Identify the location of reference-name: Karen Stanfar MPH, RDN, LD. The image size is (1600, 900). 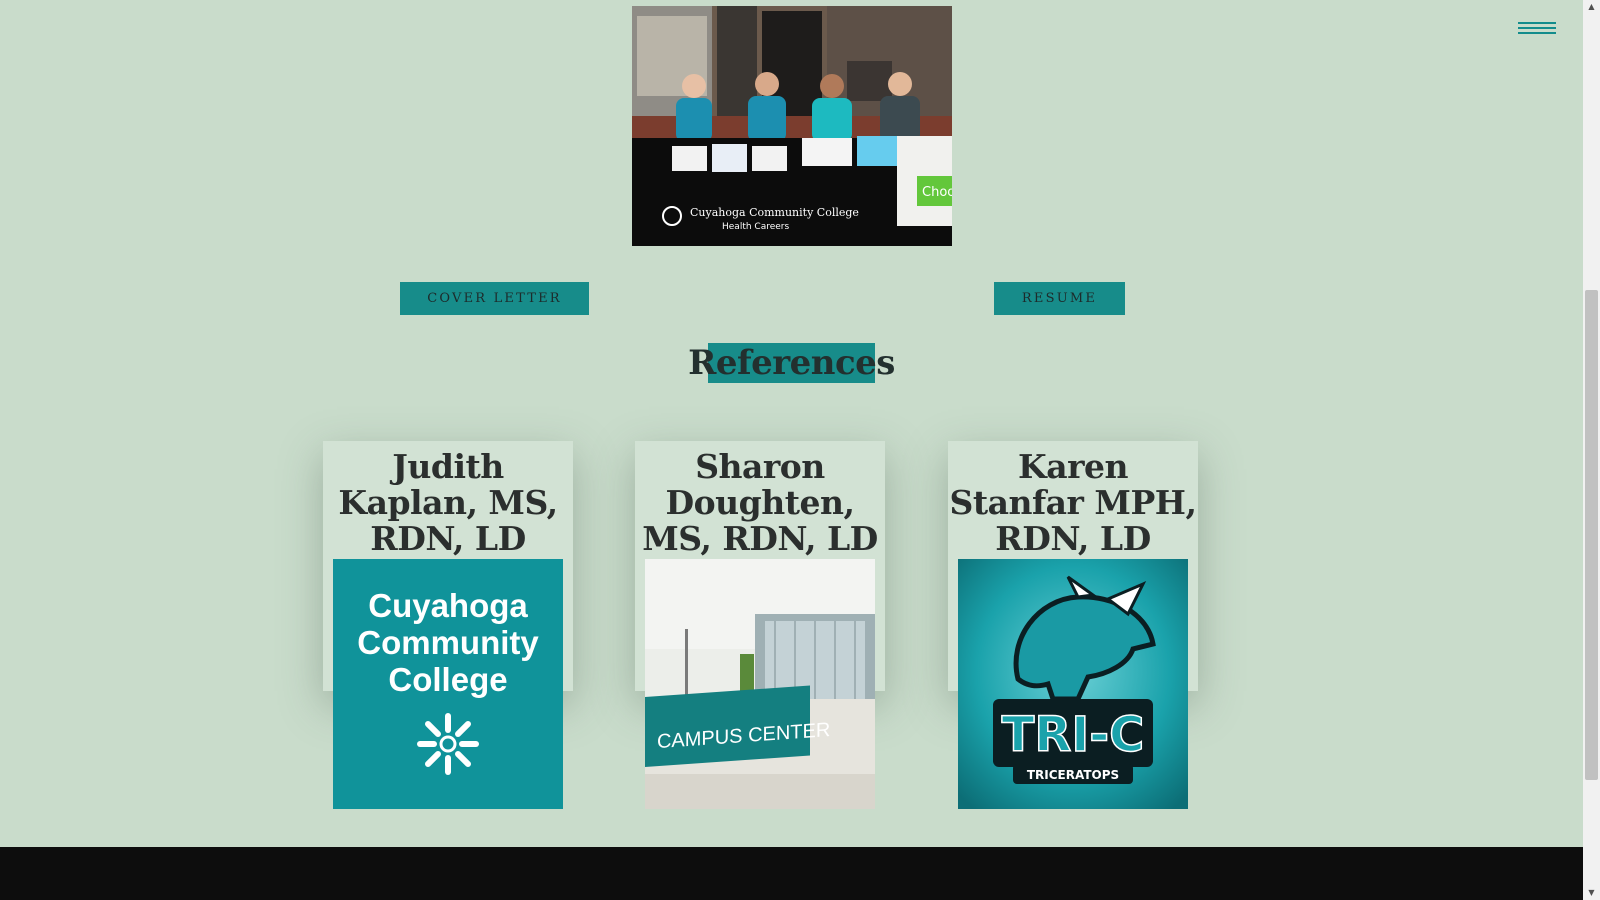
(1073, 502).